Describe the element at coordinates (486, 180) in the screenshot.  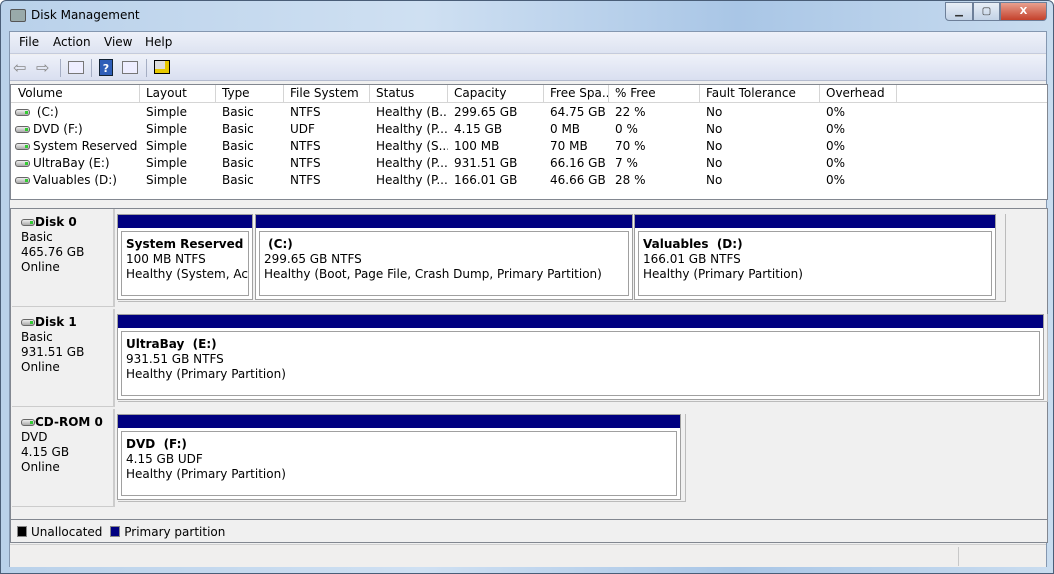
I see `cell-text: 166.01 GB` at that location.